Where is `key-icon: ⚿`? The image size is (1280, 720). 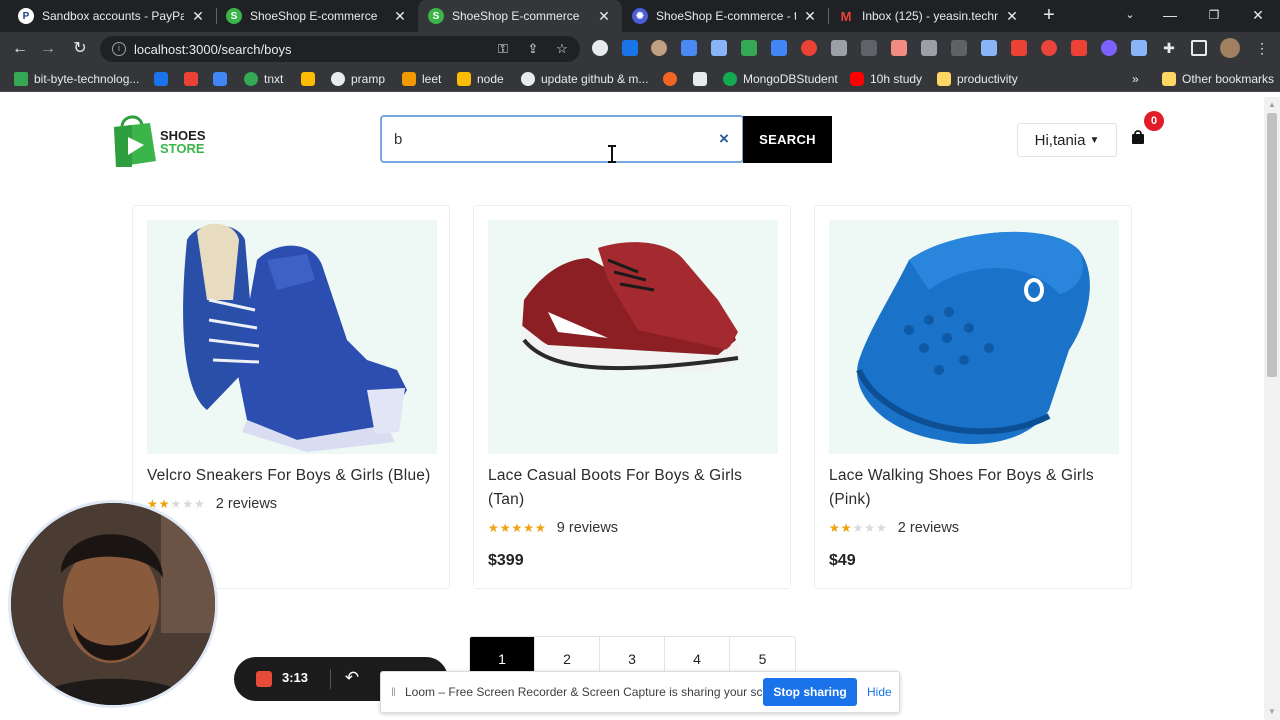 key-icon: ⚿ is located at coordinates (503, 49).